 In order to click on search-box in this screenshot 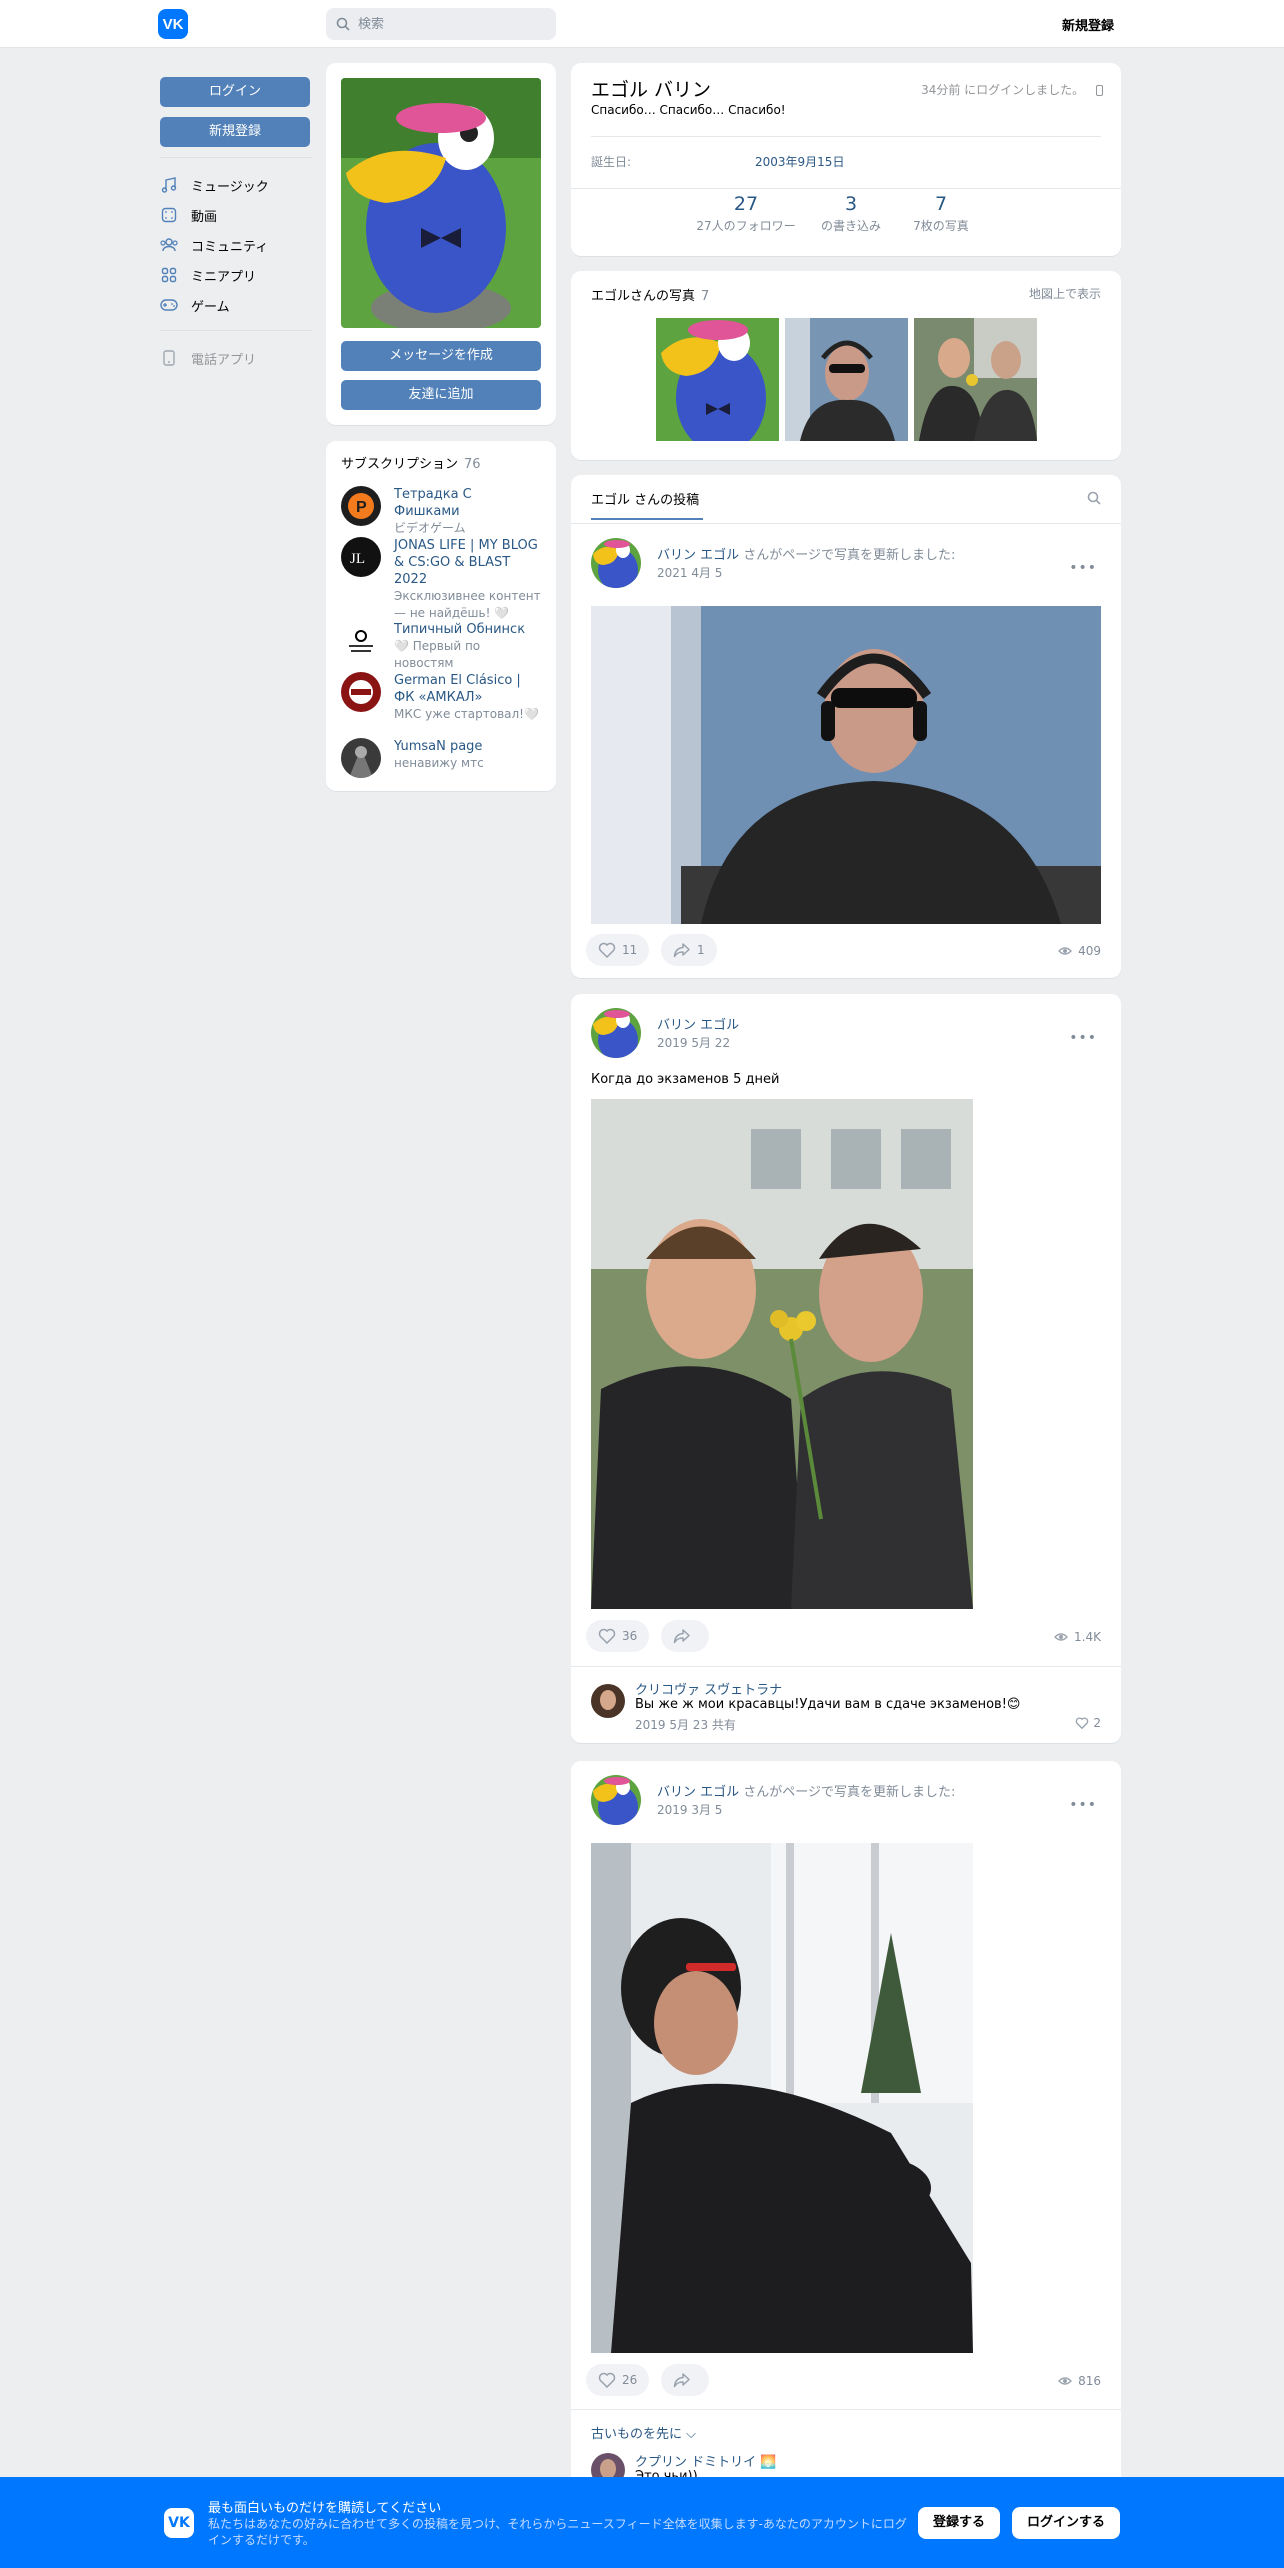, I will do `click(441, 24)`.